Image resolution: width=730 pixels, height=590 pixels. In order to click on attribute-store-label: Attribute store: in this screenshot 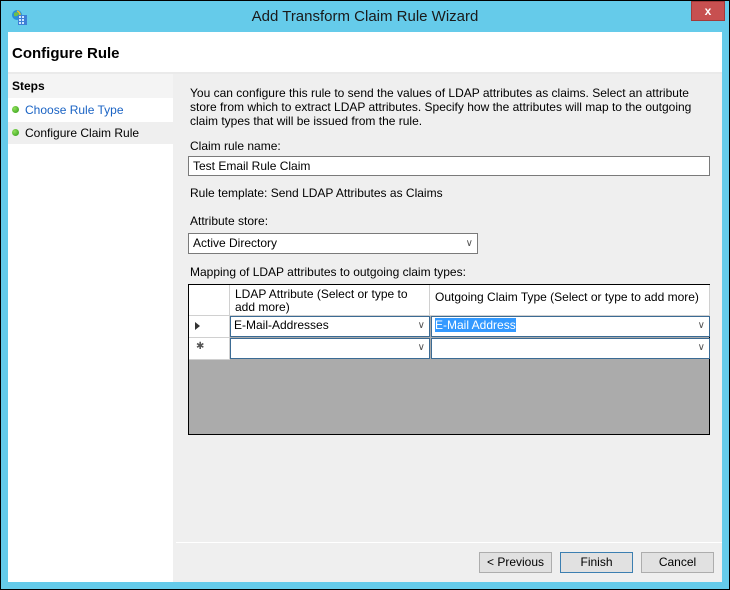, I will do `click(229, 221)`.